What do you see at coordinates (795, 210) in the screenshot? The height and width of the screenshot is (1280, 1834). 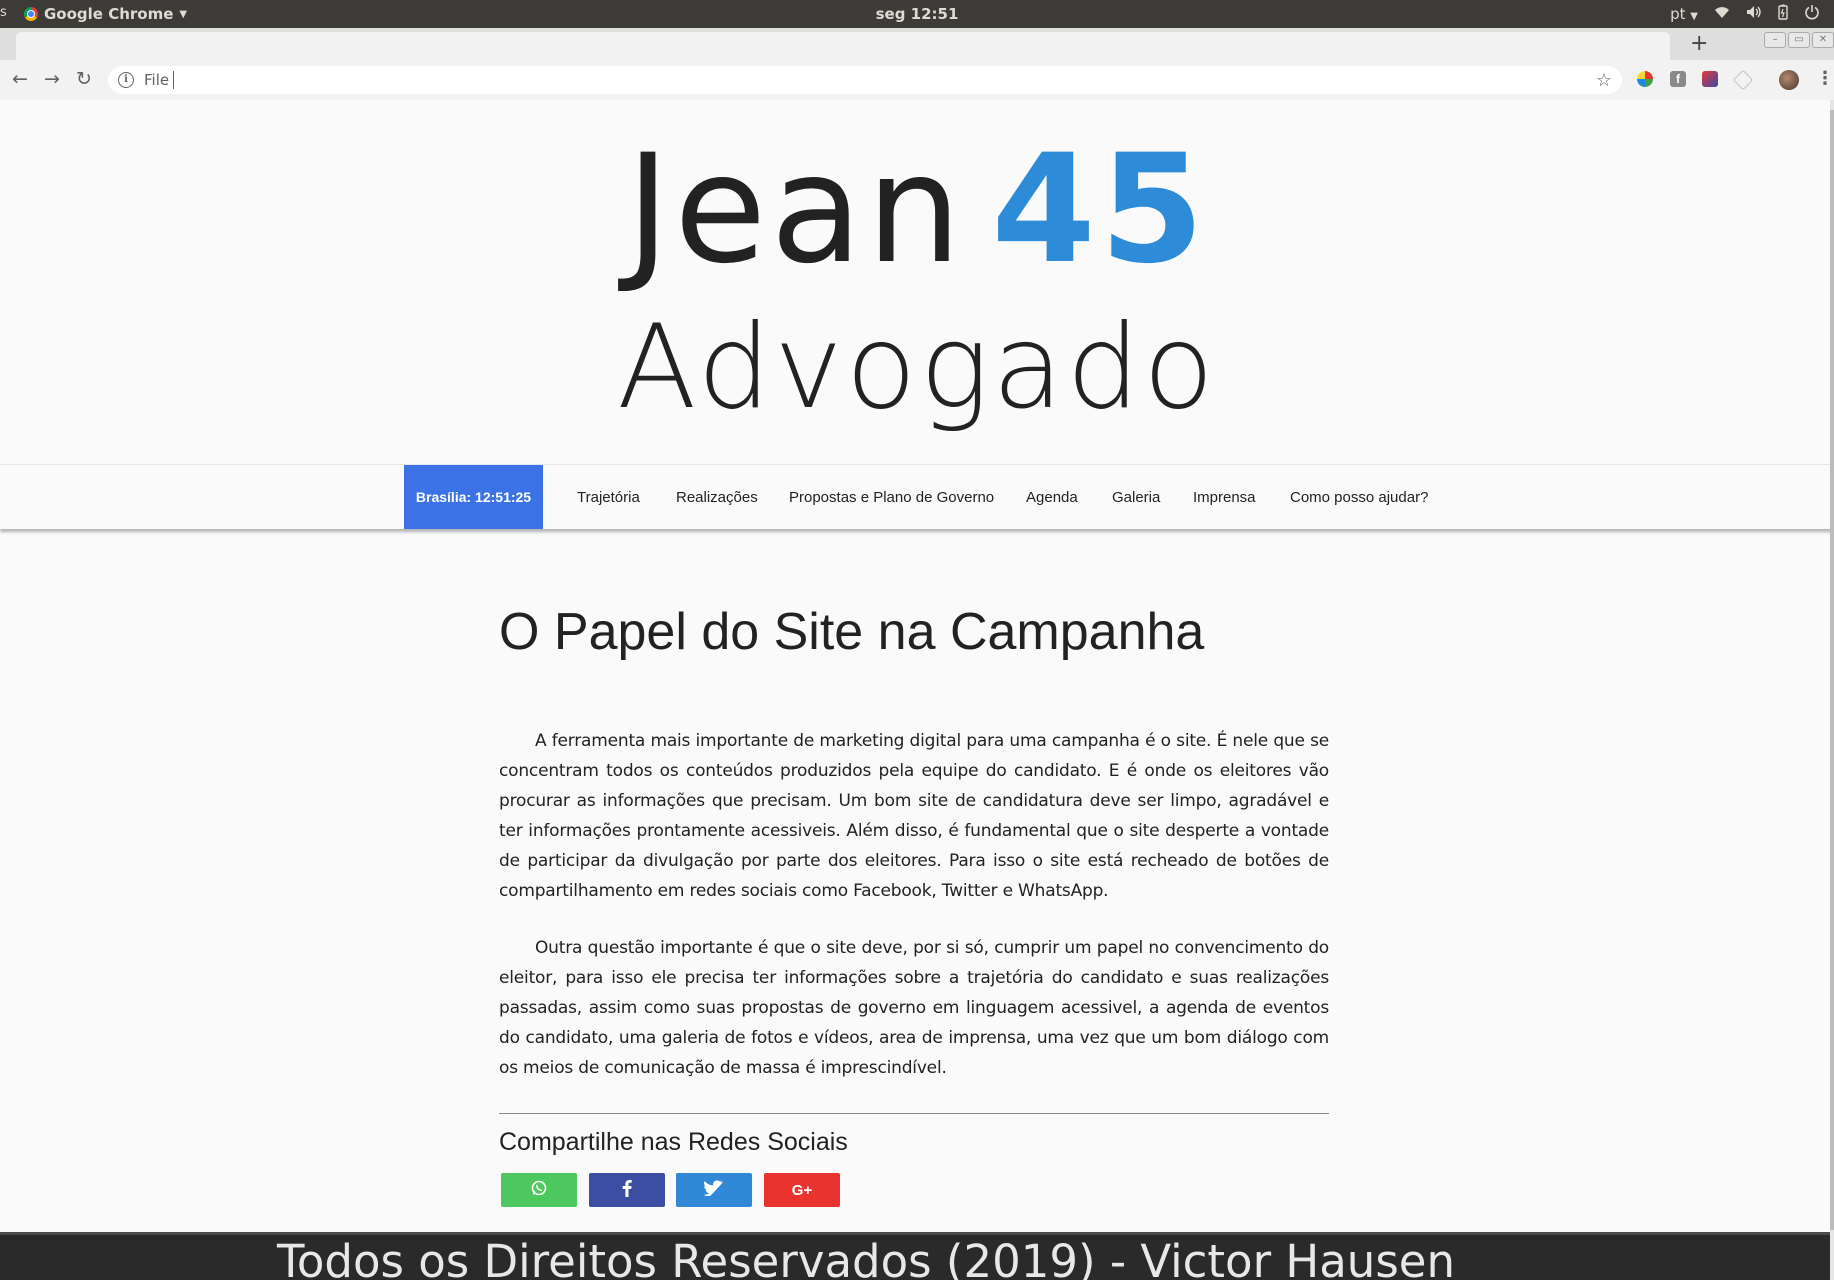 I see `candidate-name: Jean` at bounding box center [795, 210].